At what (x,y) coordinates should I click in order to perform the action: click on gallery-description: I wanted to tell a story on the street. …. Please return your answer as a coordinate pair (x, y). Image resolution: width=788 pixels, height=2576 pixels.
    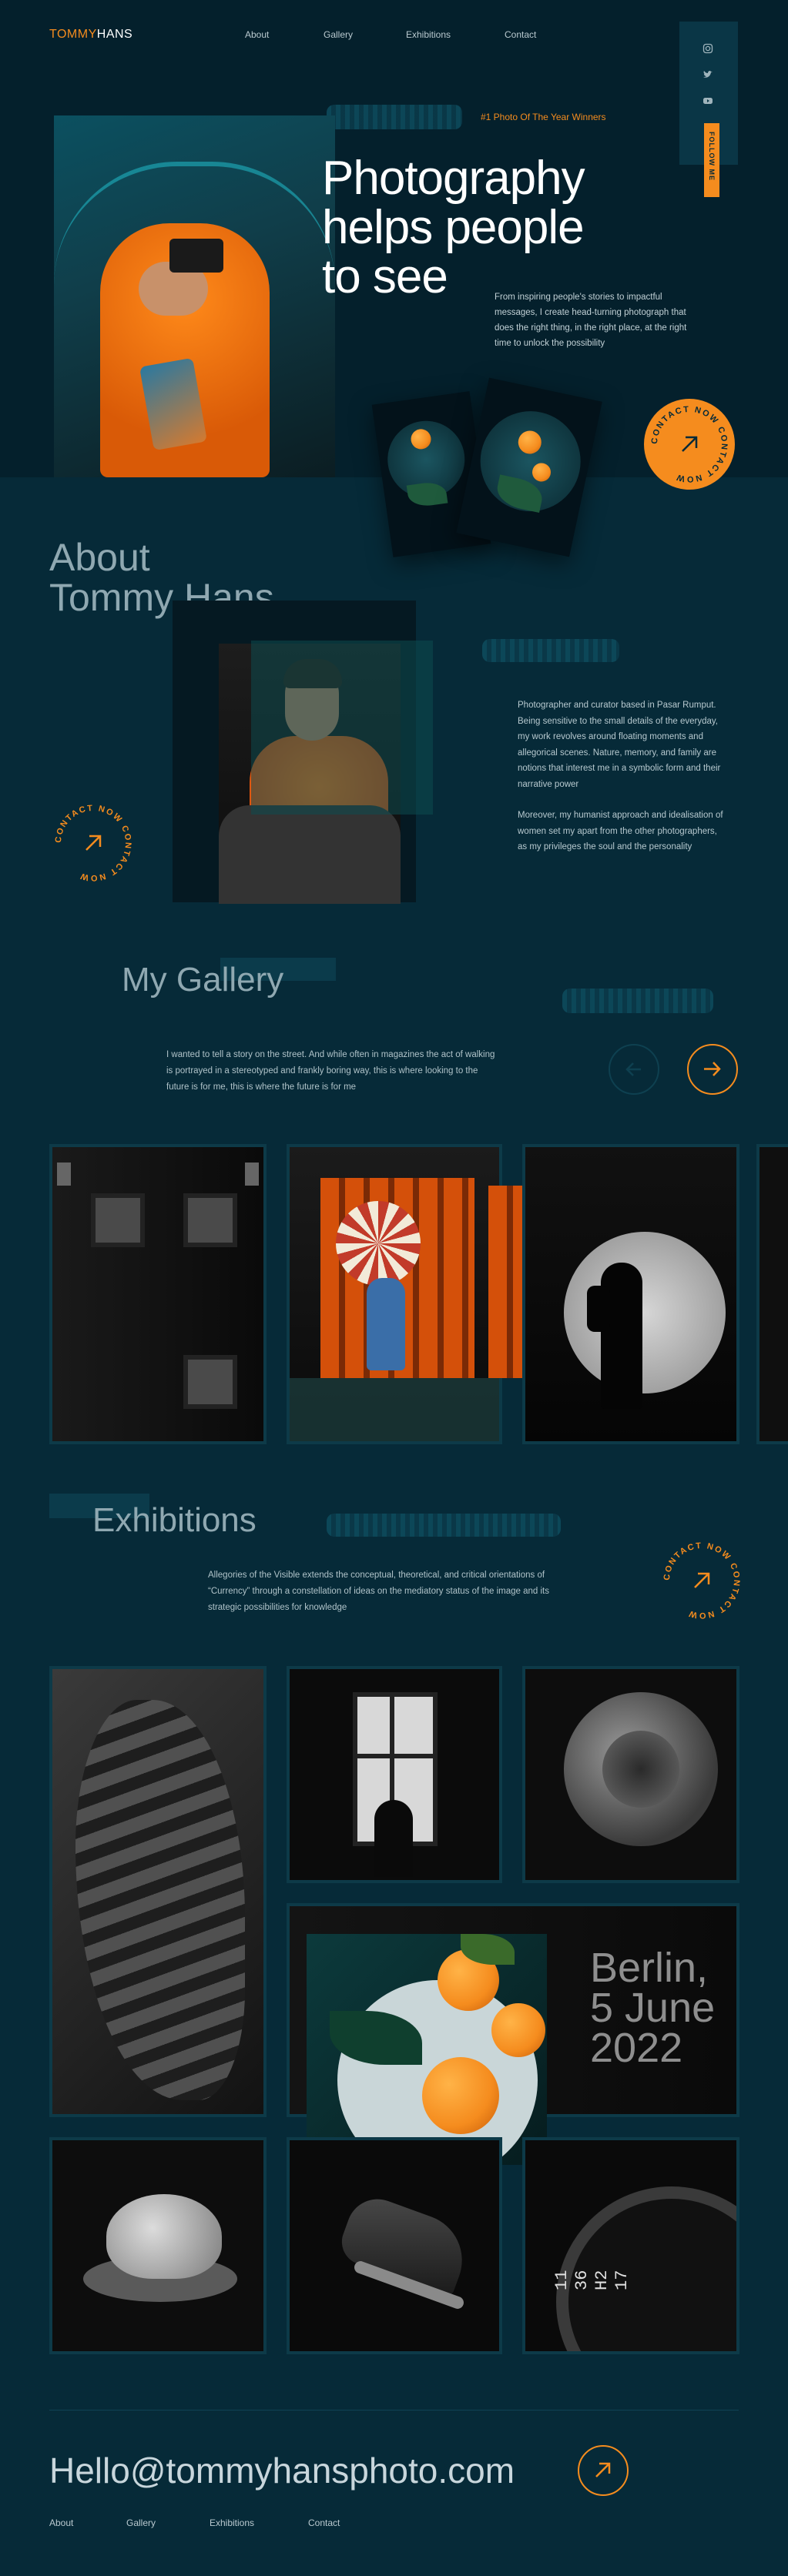
    Looking at the image, I should click on (330, 1071).